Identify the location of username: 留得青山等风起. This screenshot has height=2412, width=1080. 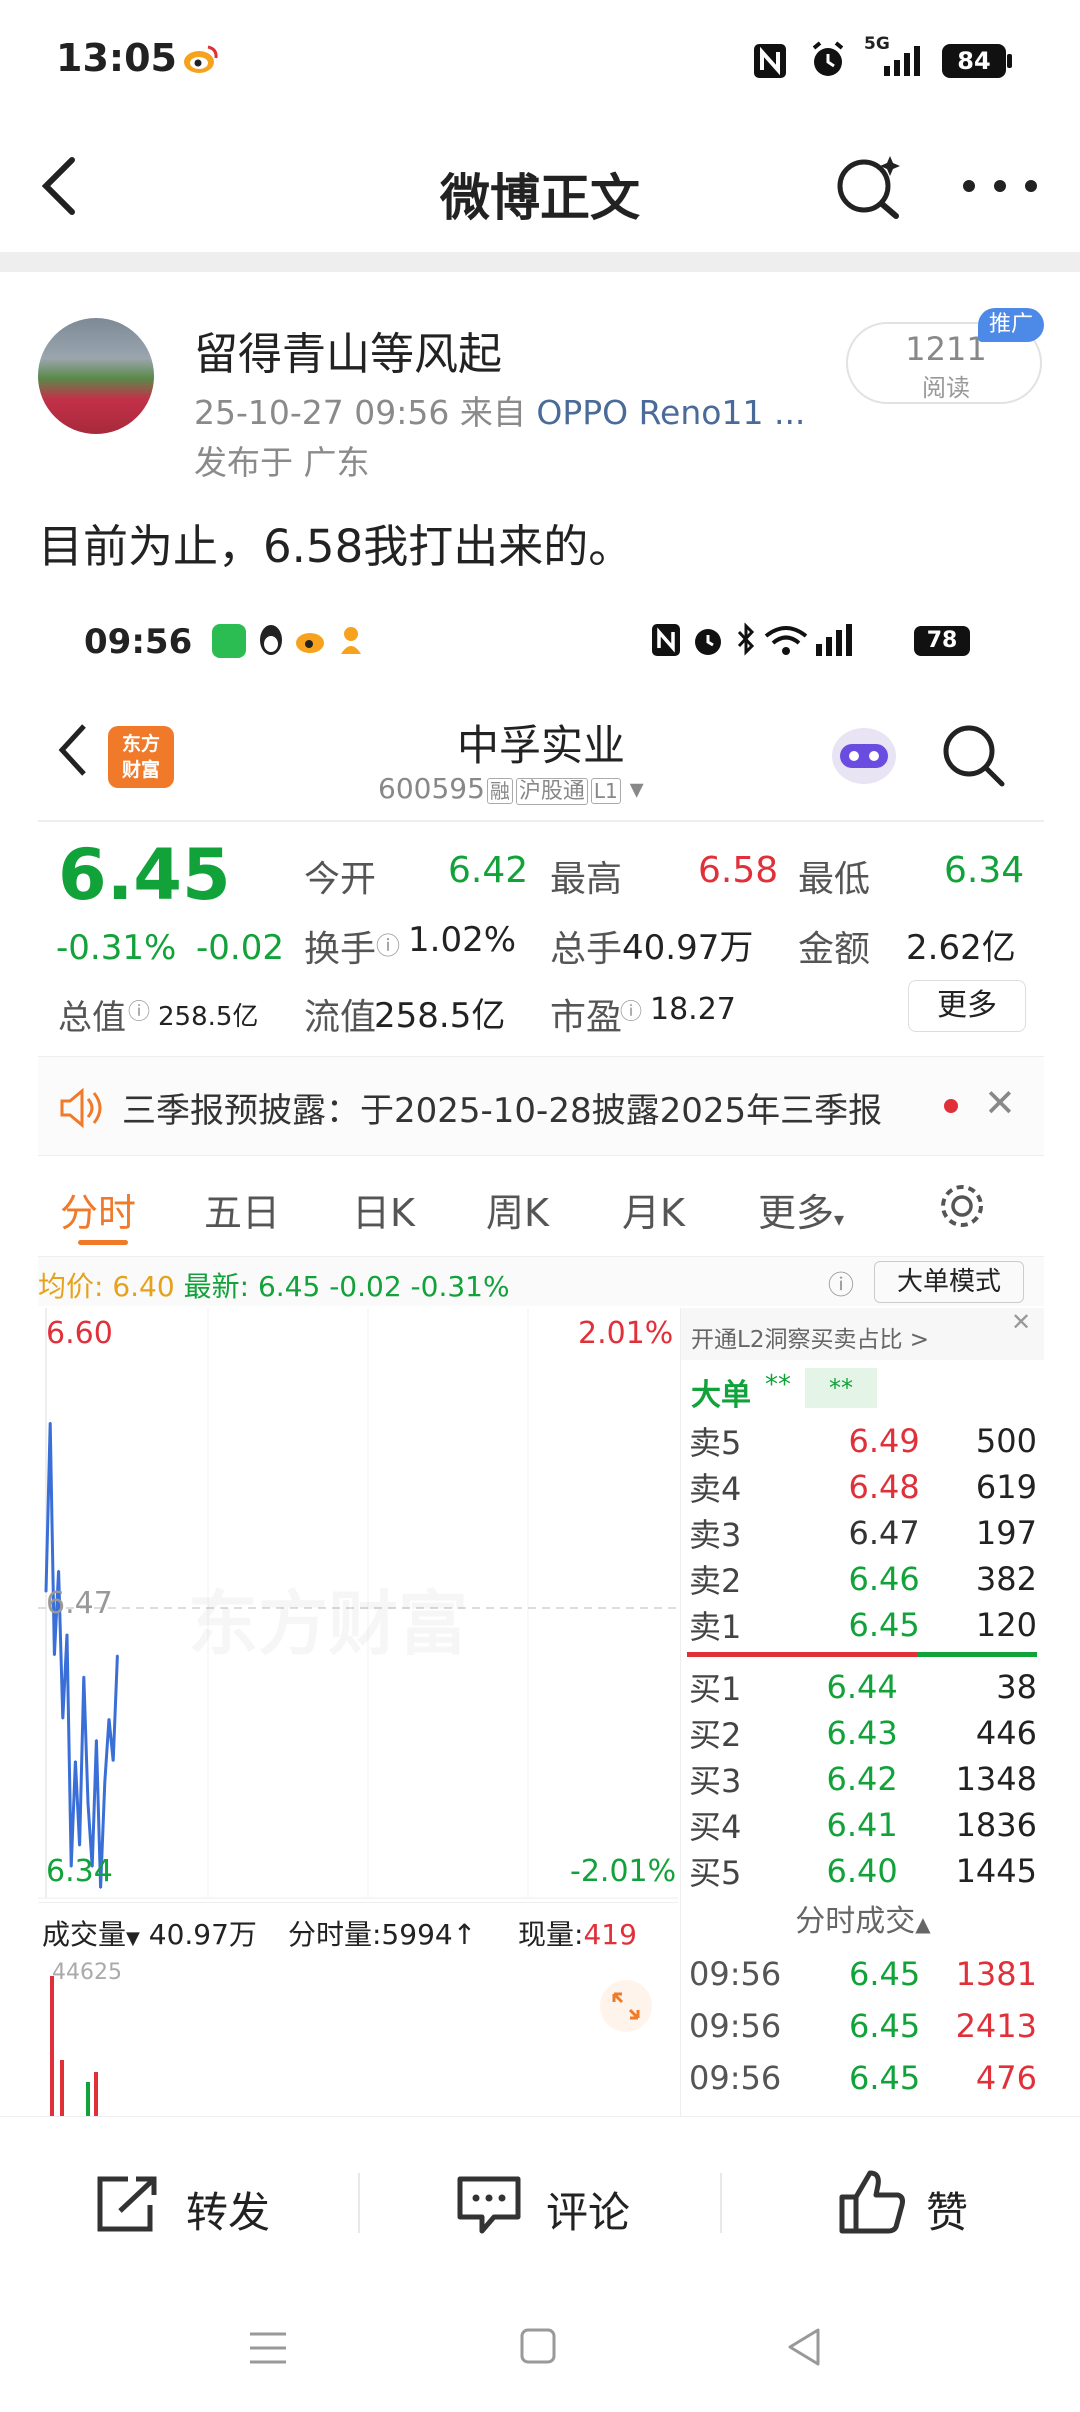
(348, 350).